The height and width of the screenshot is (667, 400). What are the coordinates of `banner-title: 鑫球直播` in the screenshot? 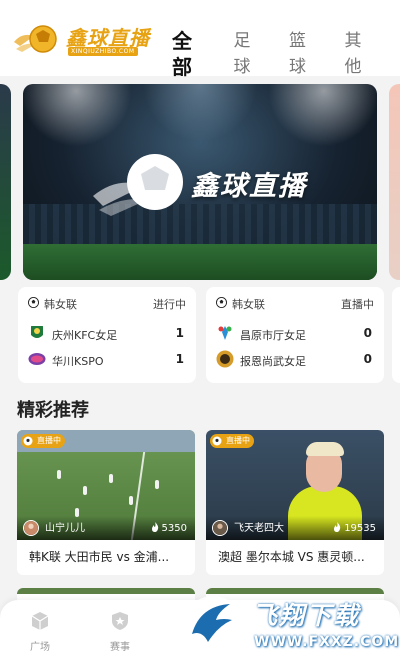 It's located at (249, 186).